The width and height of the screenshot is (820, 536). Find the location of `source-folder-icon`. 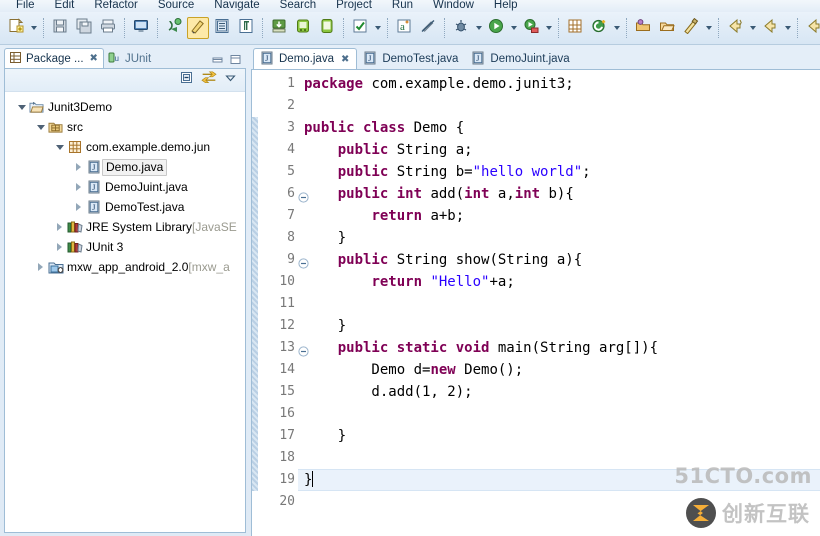

source-folder-icon is located at coordinates (55, 127).